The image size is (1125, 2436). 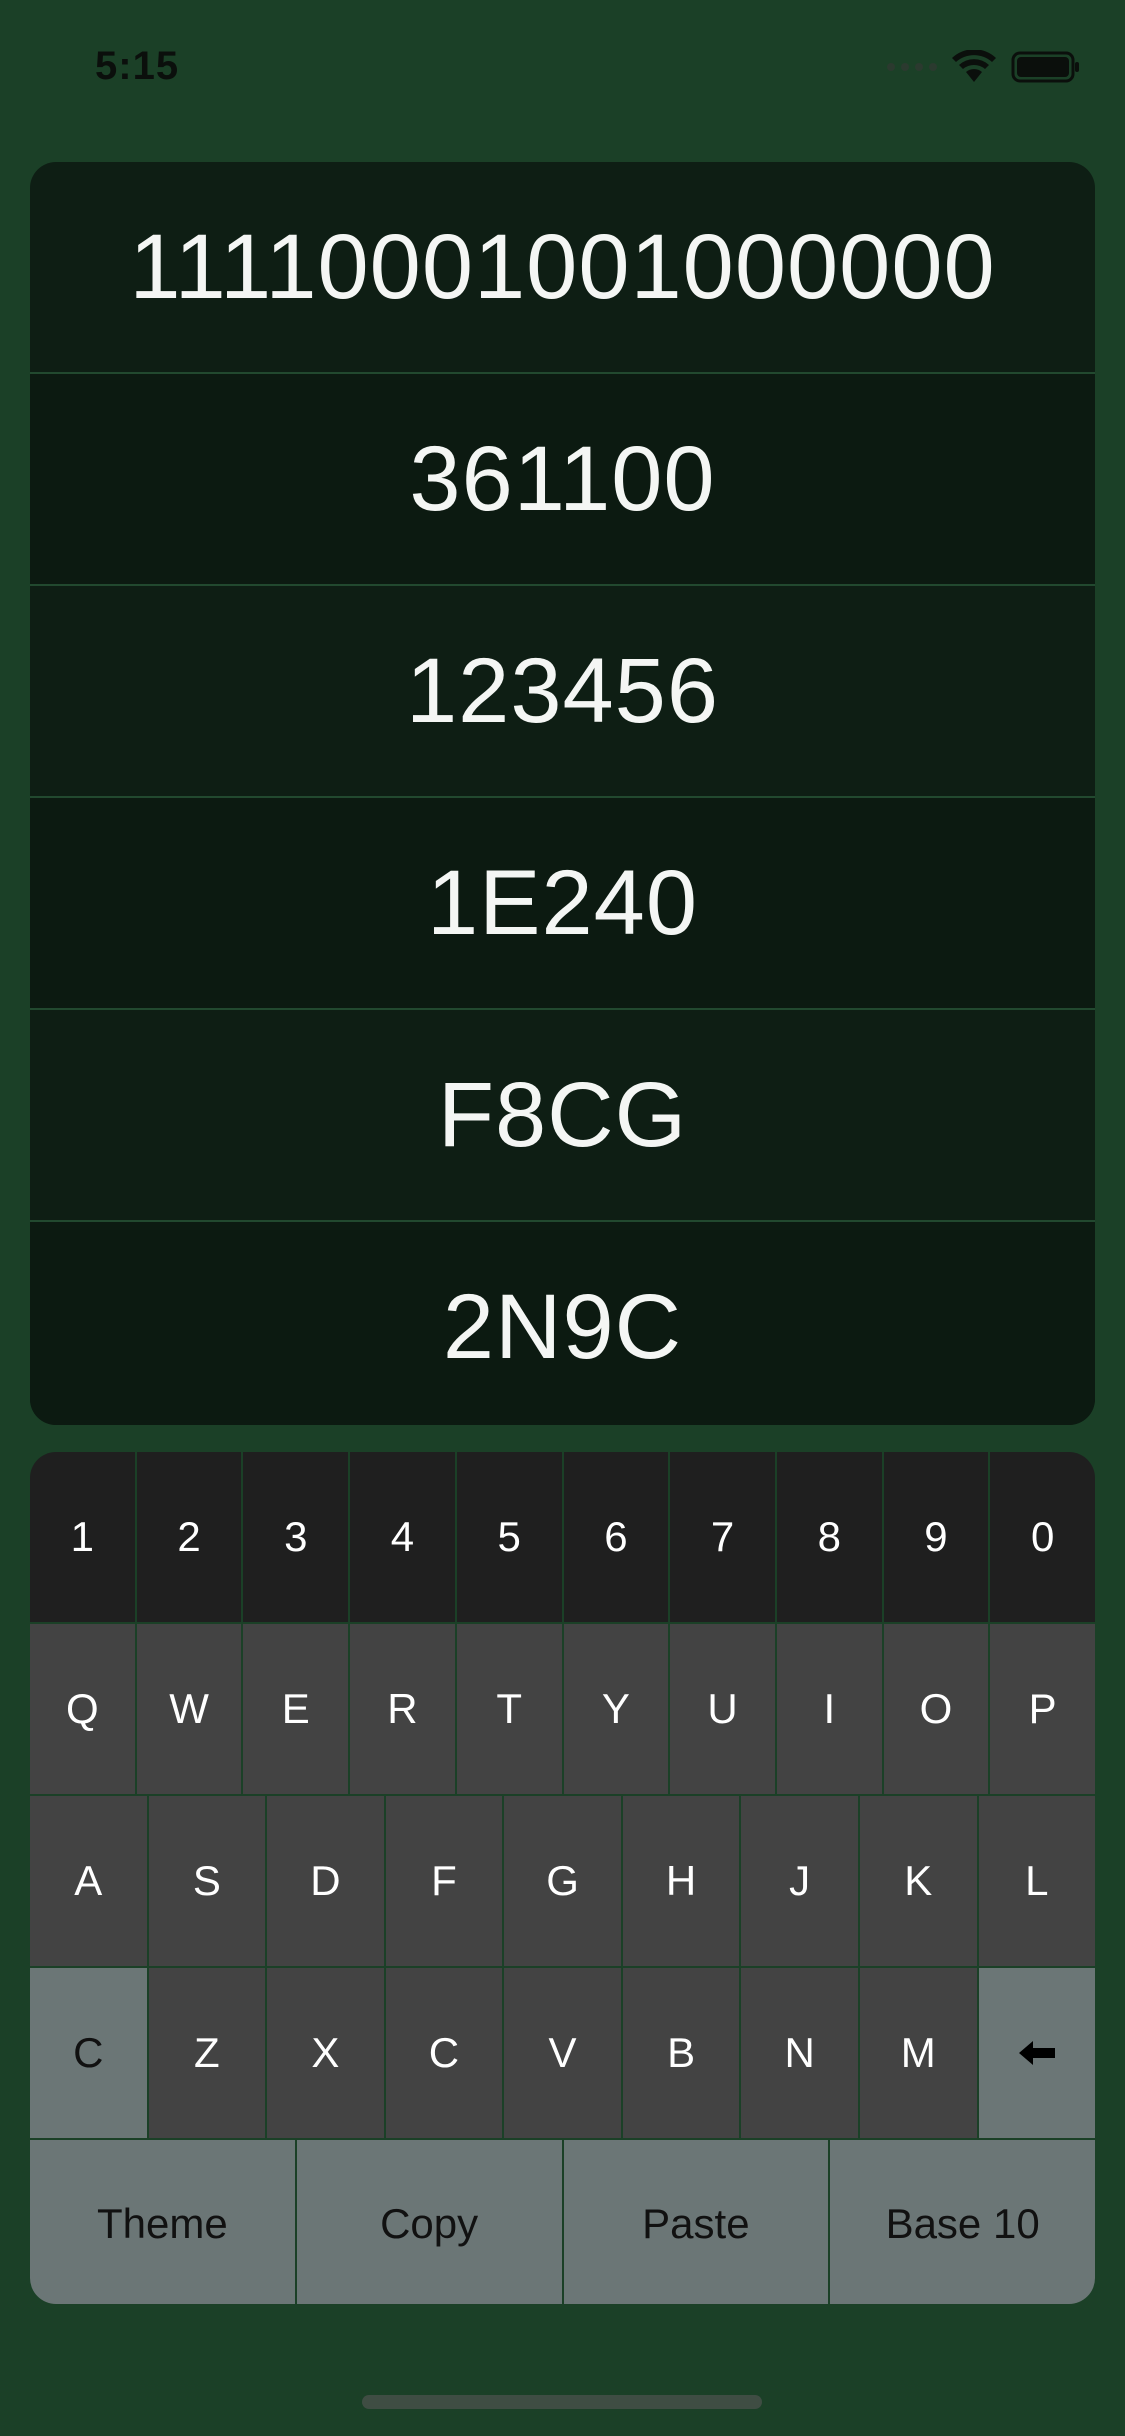 What do you see at coordinates (326, 2053) in the screenshot?
I see `key-x: X` at bounding box center [326, 2053].